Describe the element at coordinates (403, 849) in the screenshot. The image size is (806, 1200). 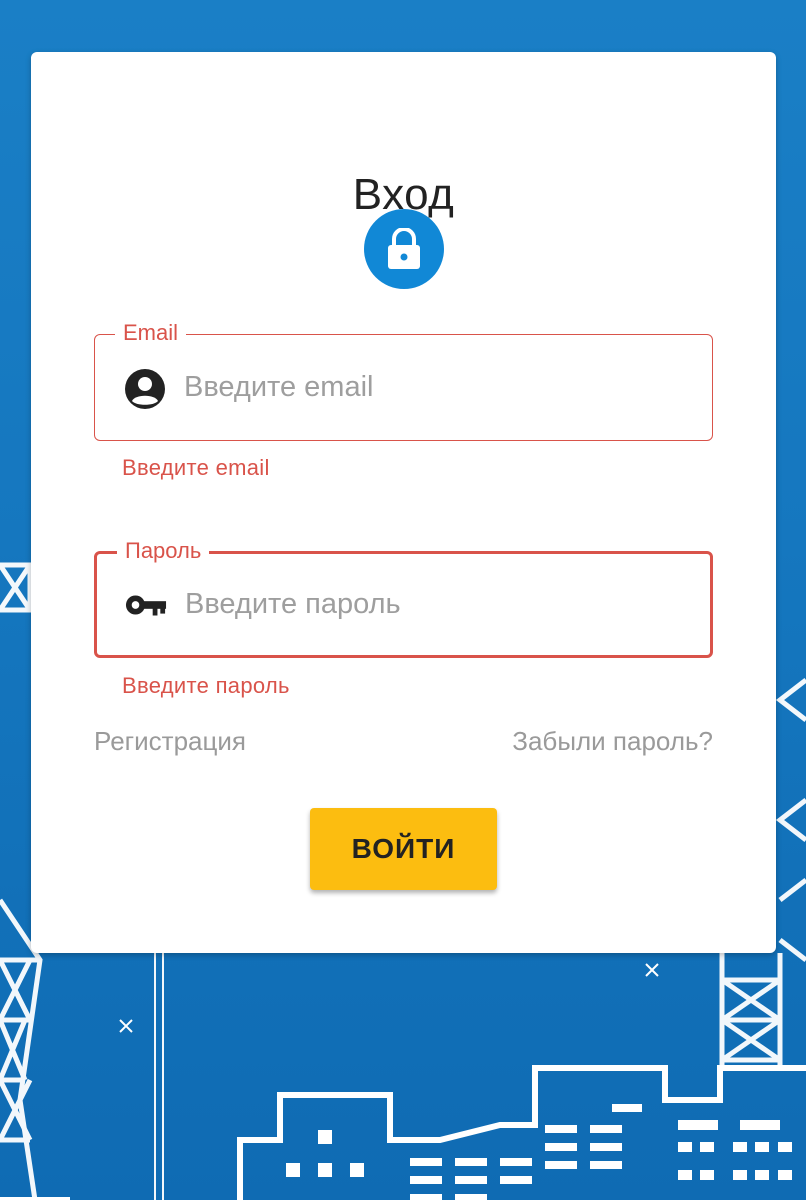
I see `login-button: ВОЙТИ` at that location.